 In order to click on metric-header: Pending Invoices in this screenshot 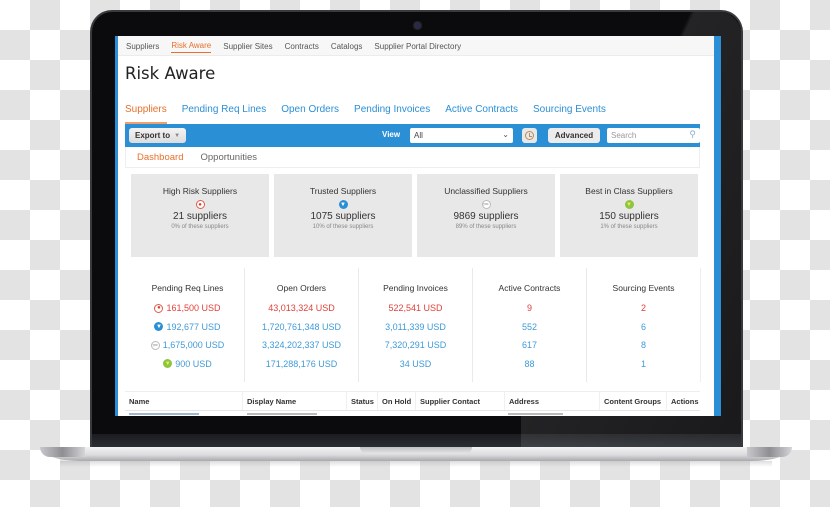, I will do `click(415, 288)`.